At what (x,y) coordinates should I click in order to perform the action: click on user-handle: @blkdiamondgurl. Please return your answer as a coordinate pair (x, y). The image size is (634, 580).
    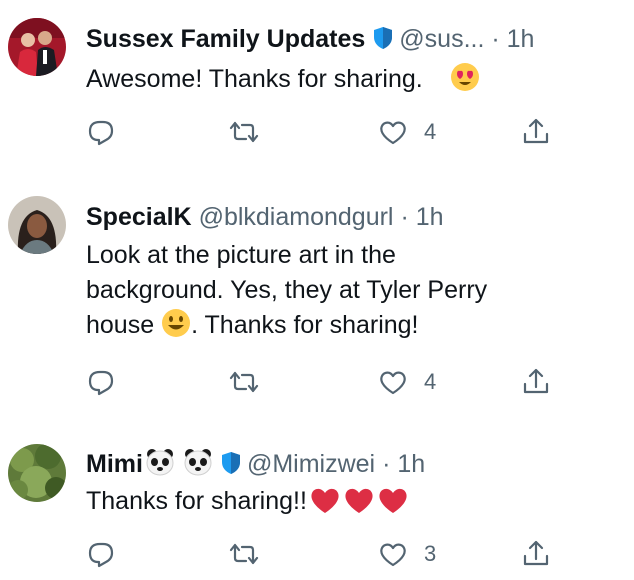
    Looking at the image, I should click on (296, 217).